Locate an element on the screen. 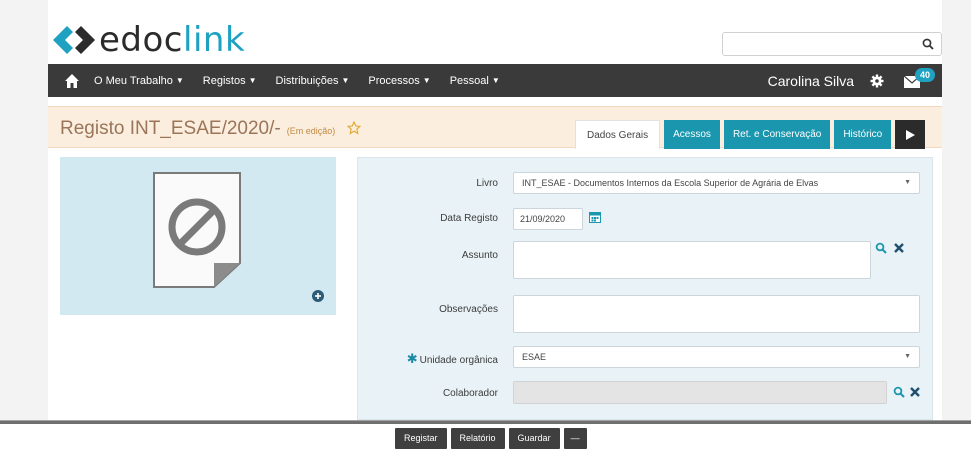  edoclink-logo: edoclink is located at coordinates (149, 40).